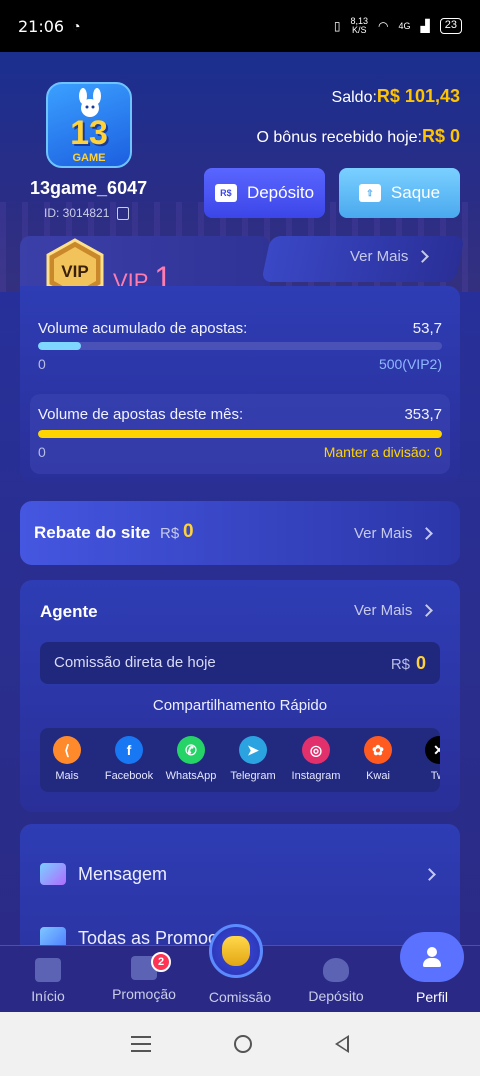 This screenshot has height=1076, width=480. Describe the element at coordinates (48, 970) in the screenshot. I see `home-icon` at that location.